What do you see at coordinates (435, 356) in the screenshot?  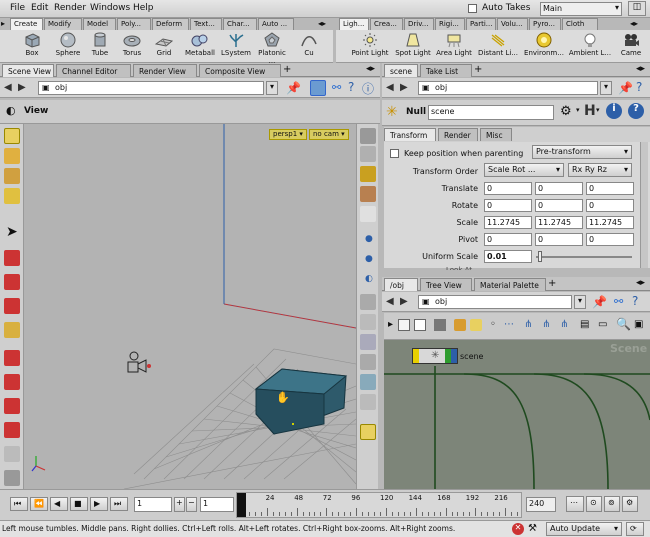 I see `scene-node: ✳` at bounding box center [435, 356].